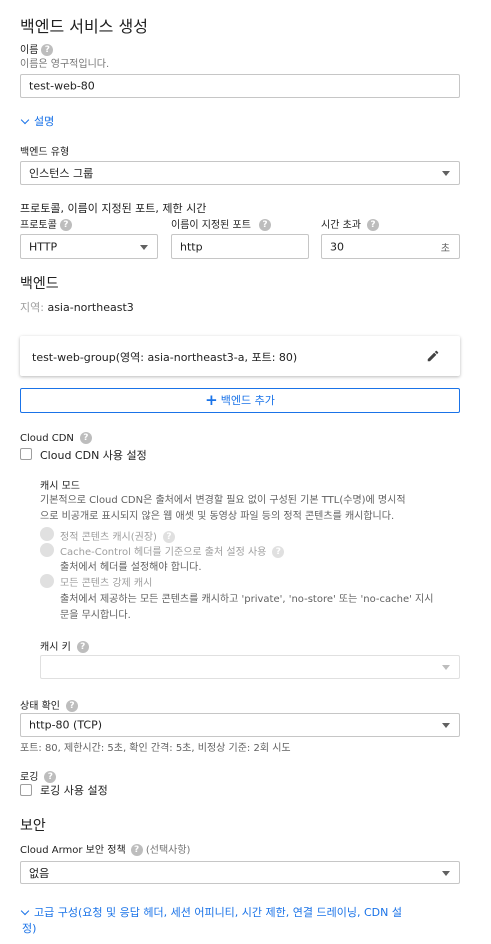 The height and width of the screenshot is (944, 491). I want to click on logging-checkbox-label: 로깅 사용 설정, so click(74, 790).